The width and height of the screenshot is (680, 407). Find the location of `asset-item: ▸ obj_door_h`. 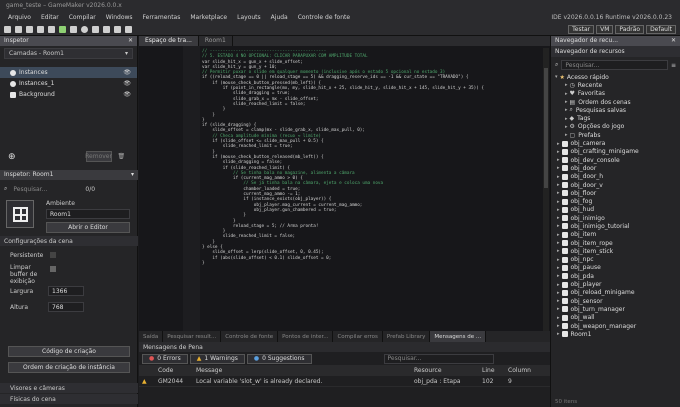

asset-item: ▸ obj_door_h is located at coordinates (617, 177).